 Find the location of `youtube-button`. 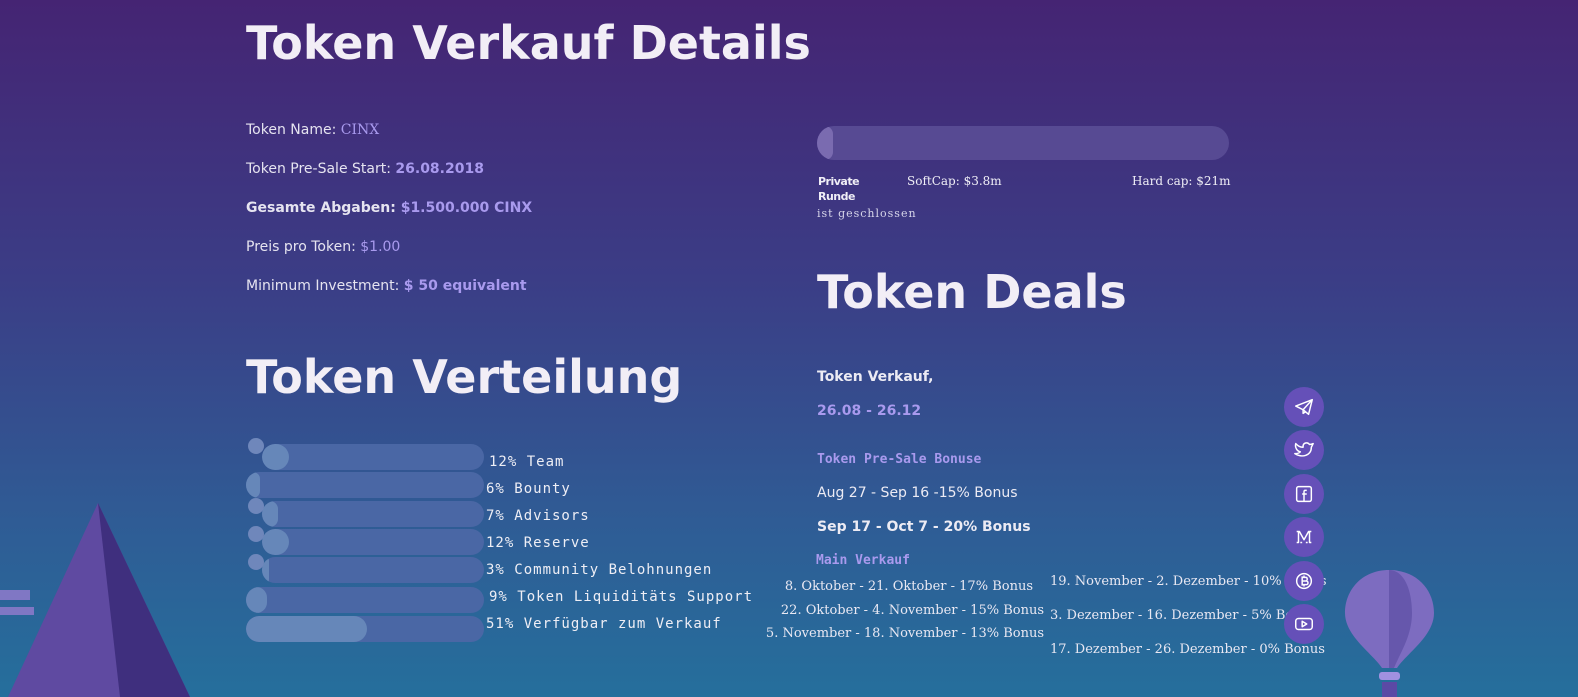

youtube-button is located at coordinates (1304, 624).